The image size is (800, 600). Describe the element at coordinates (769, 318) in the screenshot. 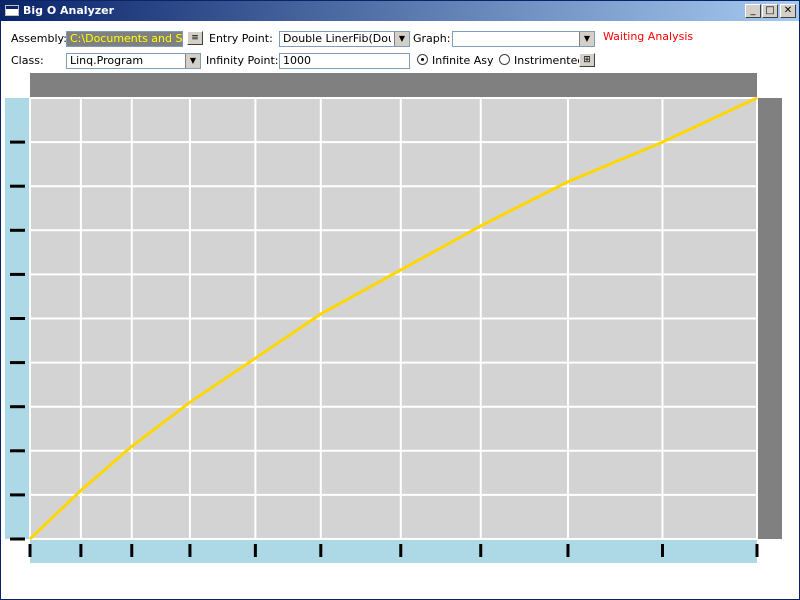

I see `plot-right-bar` at that location.